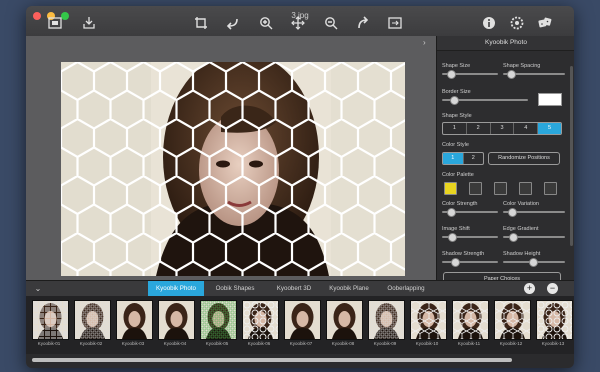  Describe the element at coordinates (49, 343) in the screenshot. I see `preset-thumbnail-label: Kyoobik-01` at that location.